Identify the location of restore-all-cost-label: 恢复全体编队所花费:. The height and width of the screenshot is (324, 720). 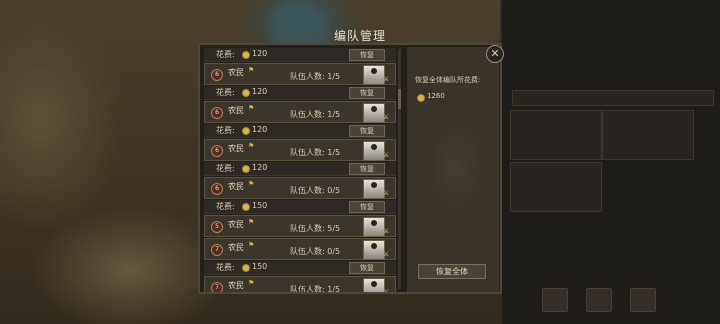
(448, 80).